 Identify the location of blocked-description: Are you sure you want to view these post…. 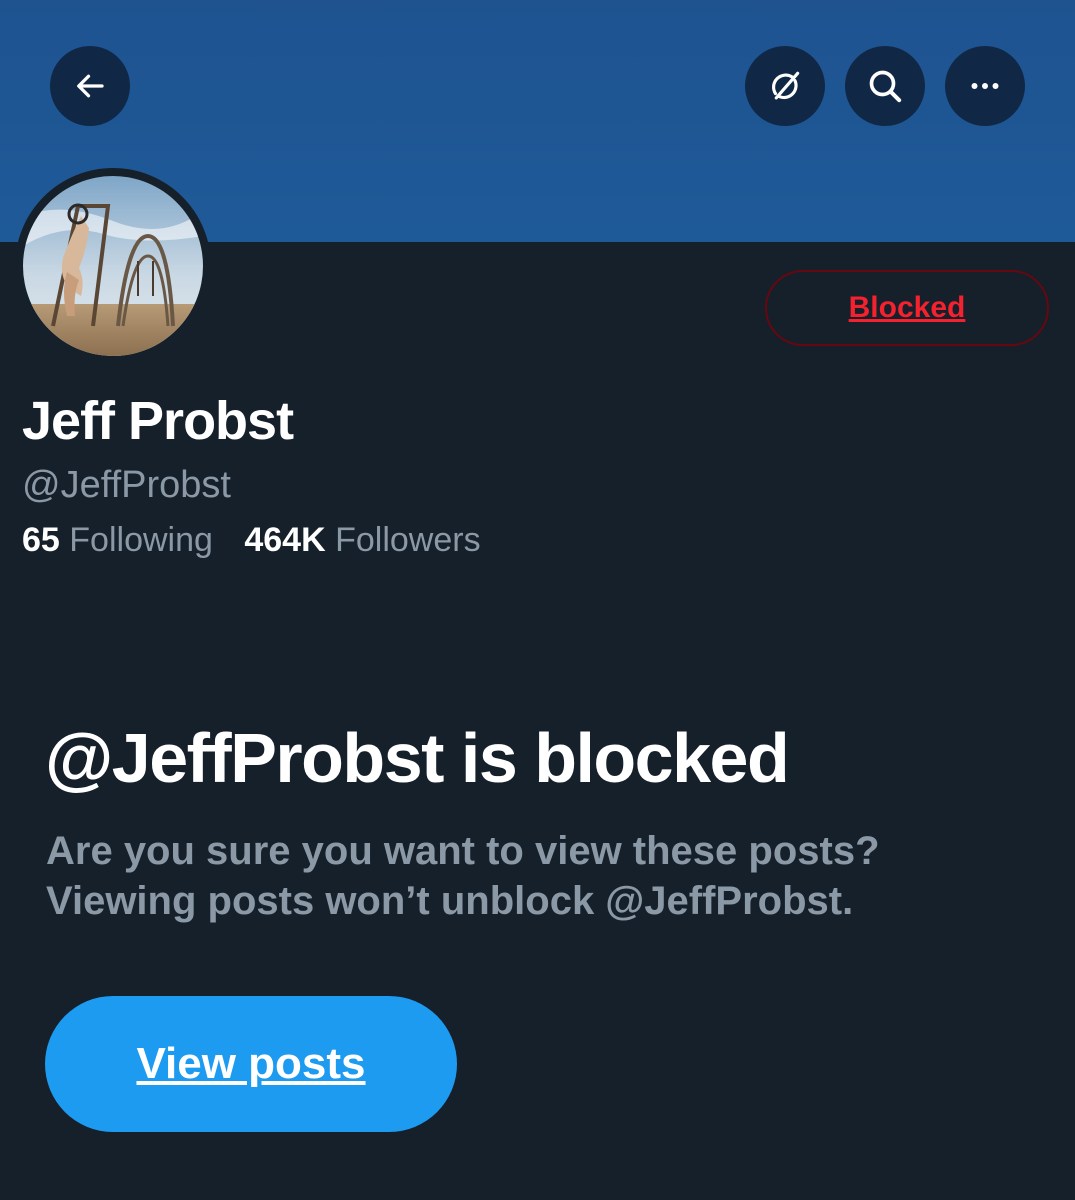
(546, 876).